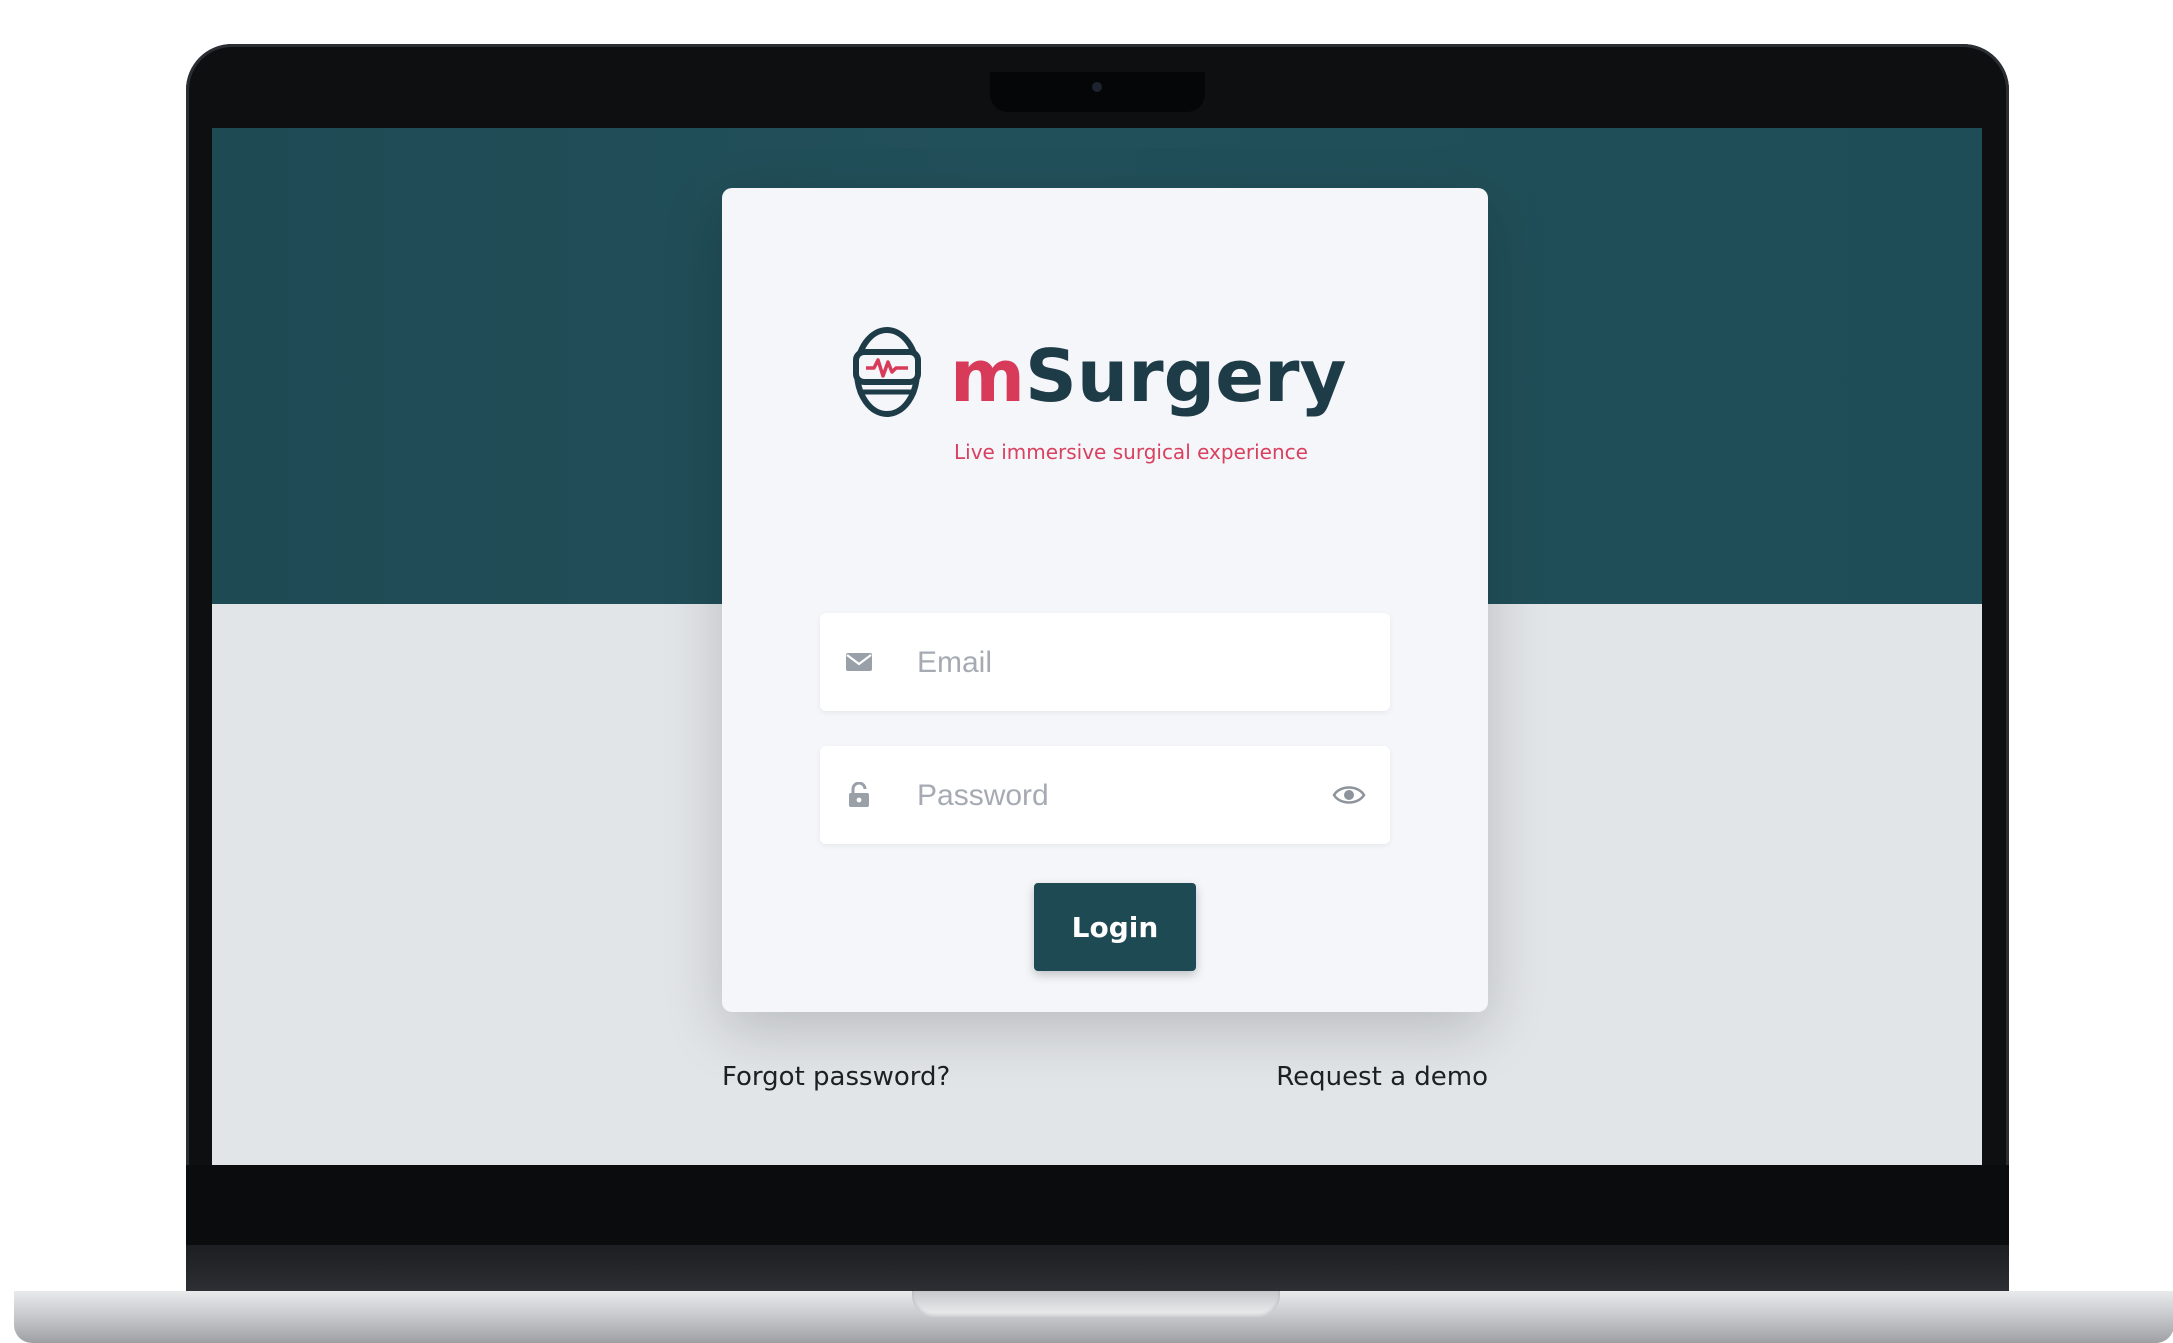 Image resolution: width=2173 pixels, height=1343 pixels. I want to click on password-input, so click(1107, 796).